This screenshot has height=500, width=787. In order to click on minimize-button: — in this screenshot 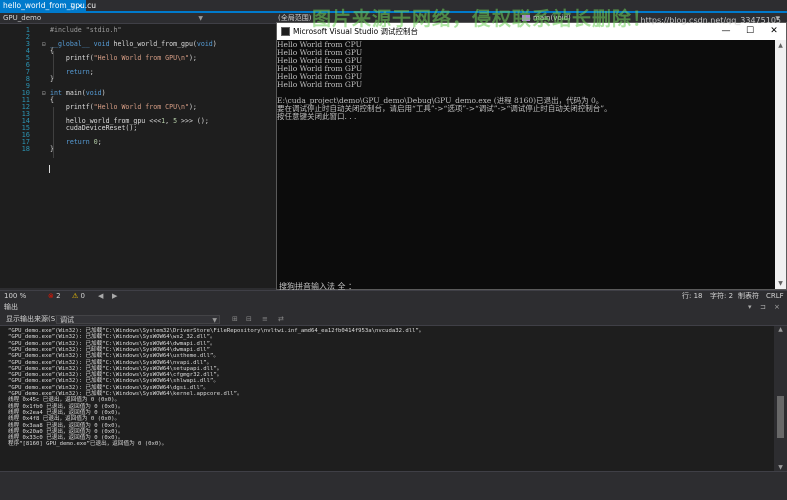, I will do `click(726, 31)`.